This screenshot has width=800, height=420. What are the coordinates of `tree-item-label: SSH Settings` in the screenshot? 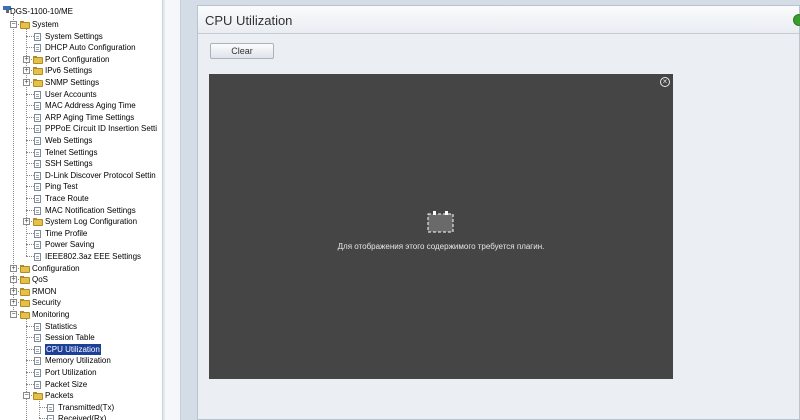 It's located at (69, 164).